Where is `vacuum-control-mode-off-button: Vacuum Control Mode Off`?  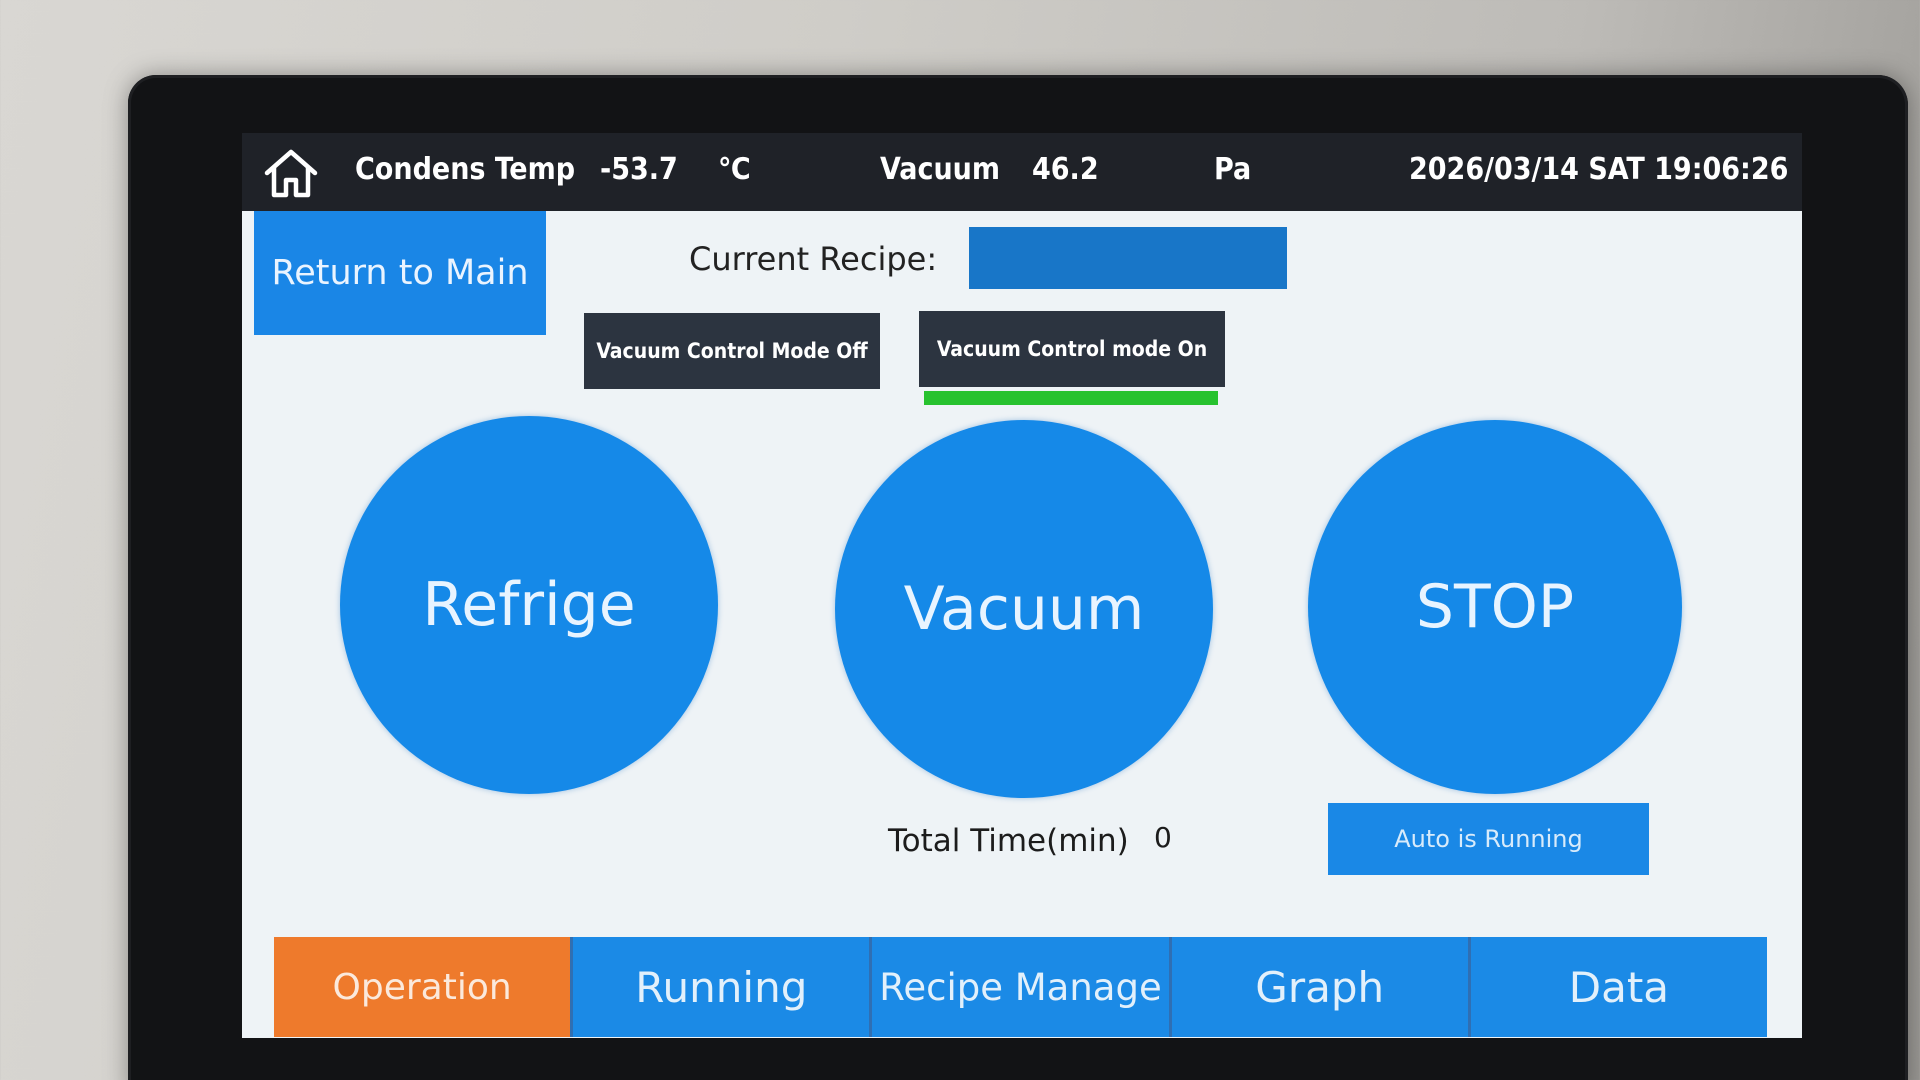
vacuum-control-mode-off-button: Vacuum Control Mode Off is located at coordinates (732, 351).